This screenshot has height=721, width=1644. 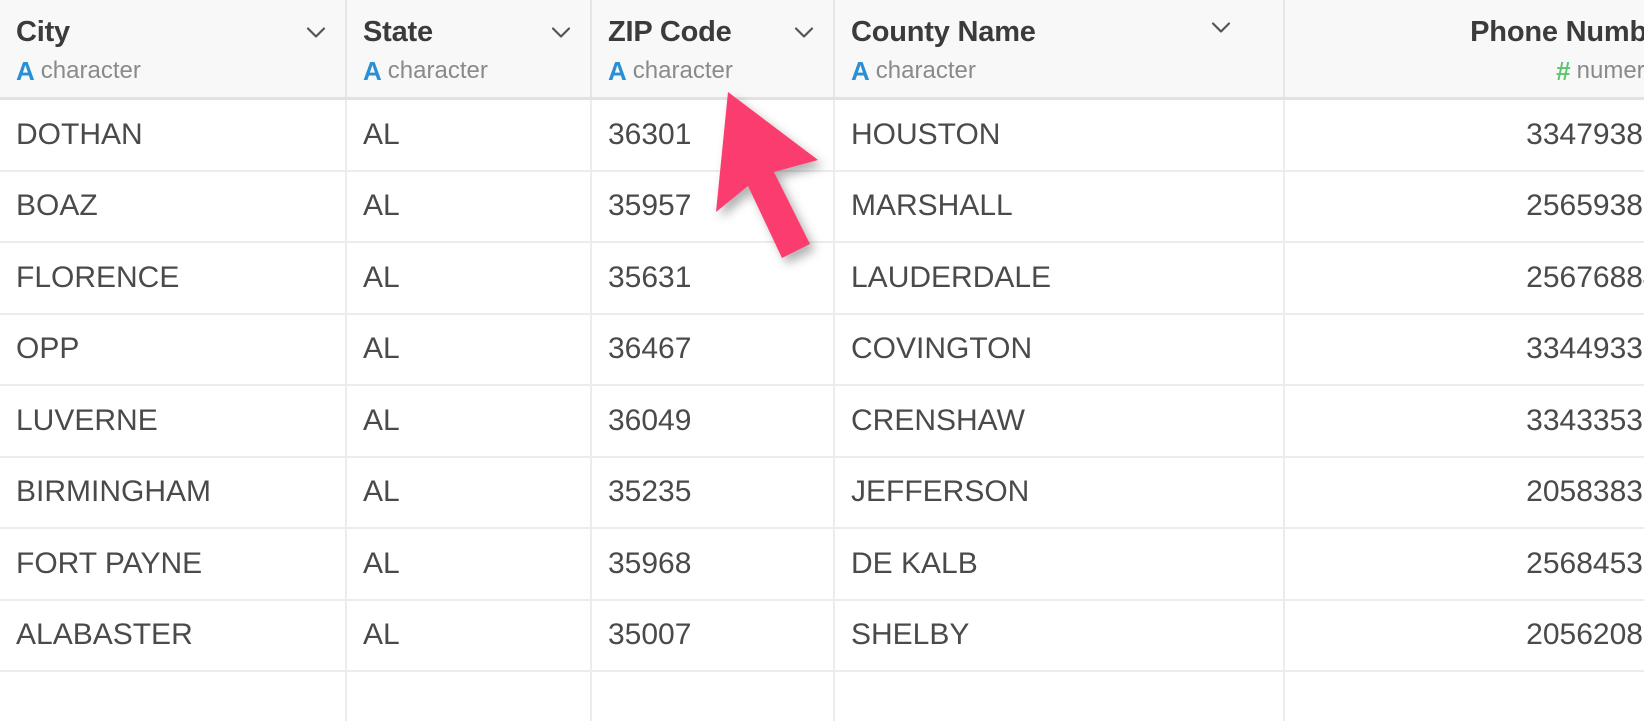 I want to click on column-type-row: # numeric, so click(x=1480, y=71).